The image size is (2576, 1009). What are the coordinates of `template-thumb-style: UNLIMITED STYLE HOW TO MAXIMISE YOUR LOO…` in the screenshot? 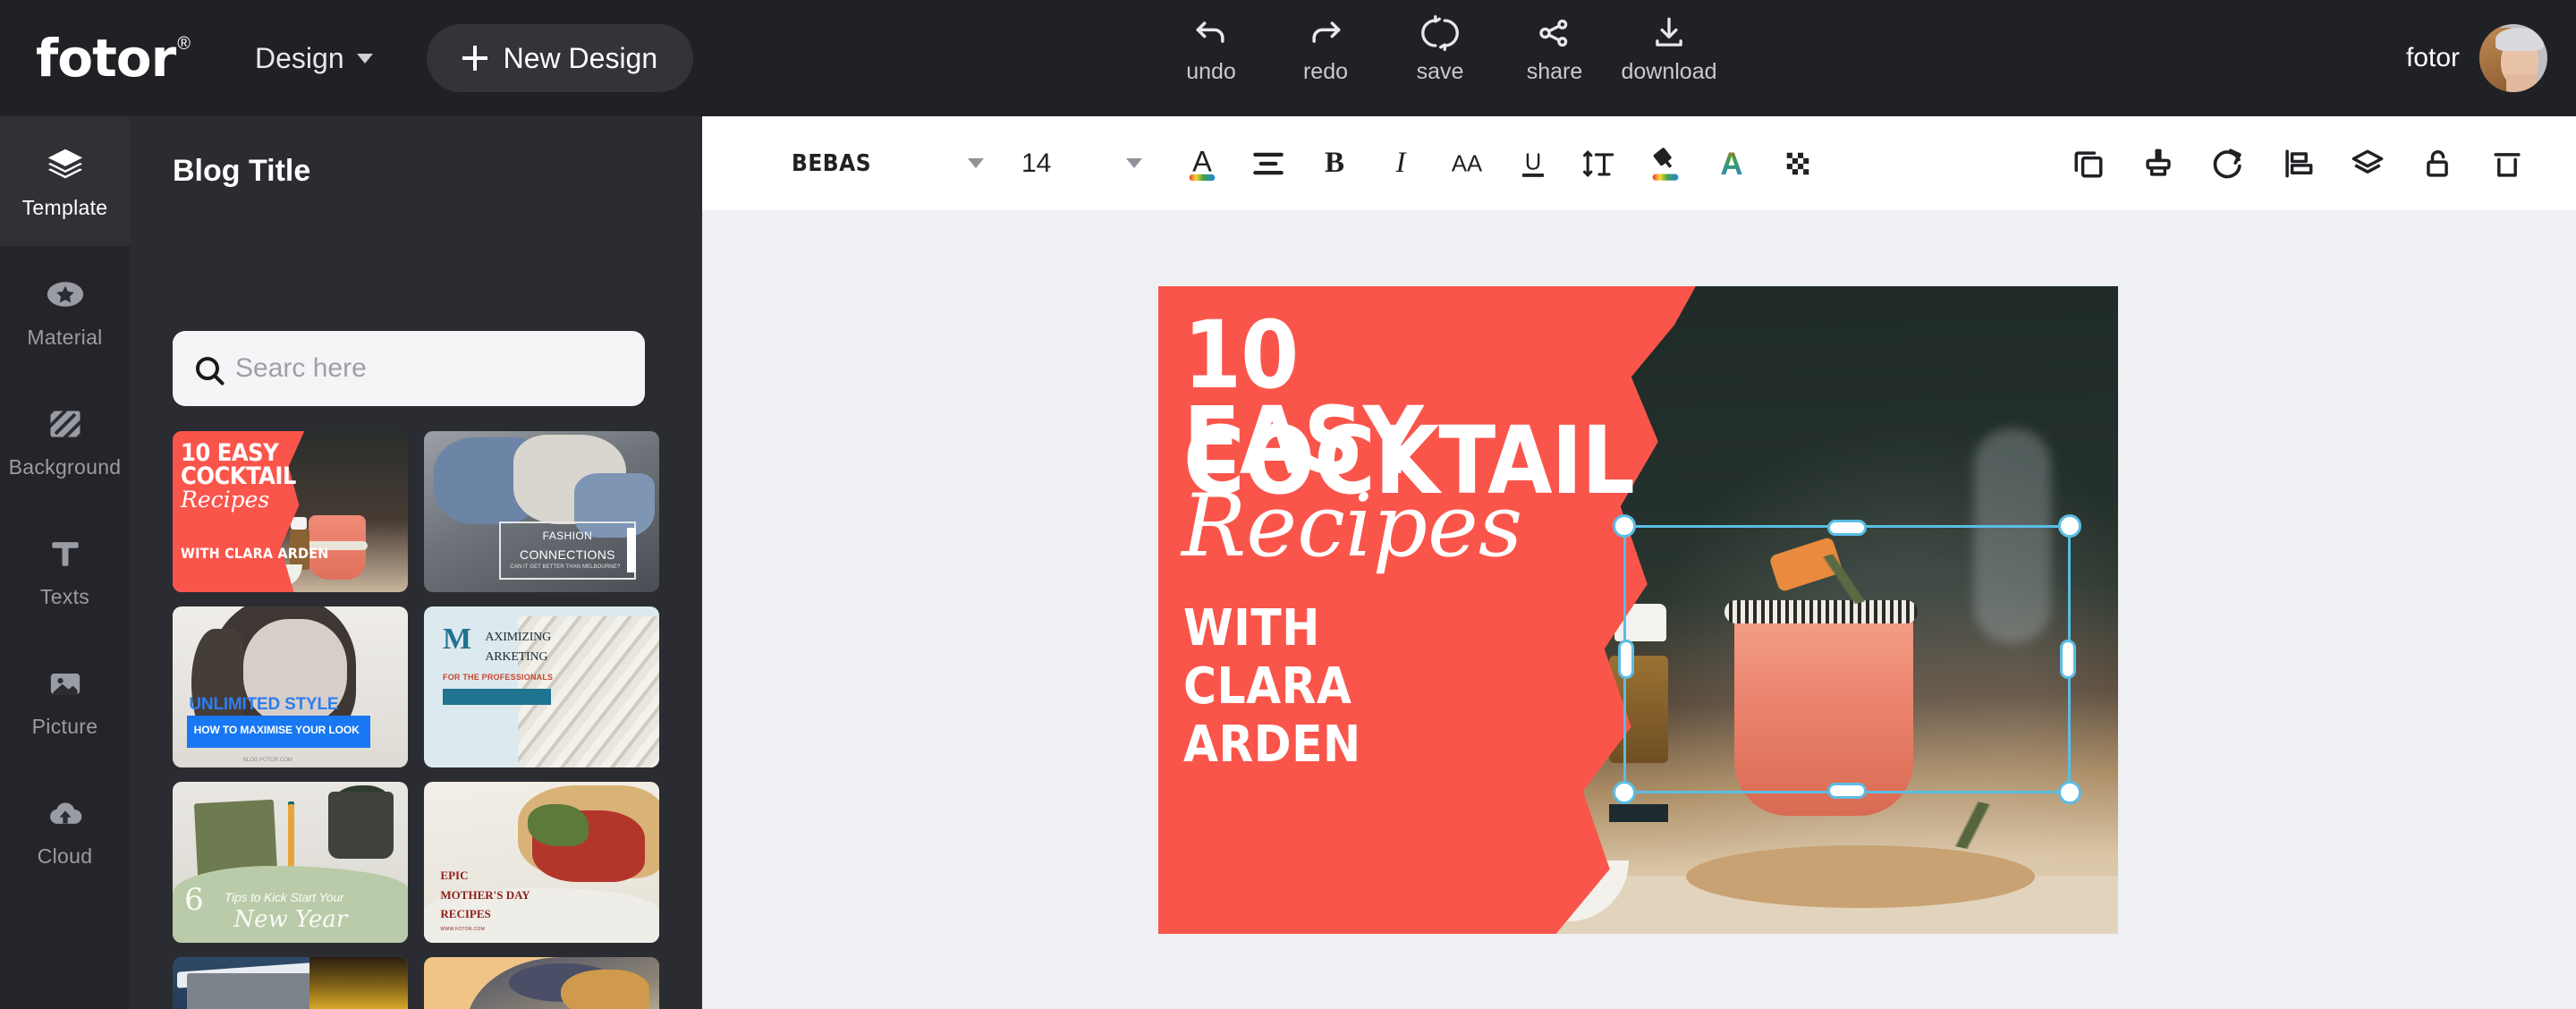 It's located at (290, 686).